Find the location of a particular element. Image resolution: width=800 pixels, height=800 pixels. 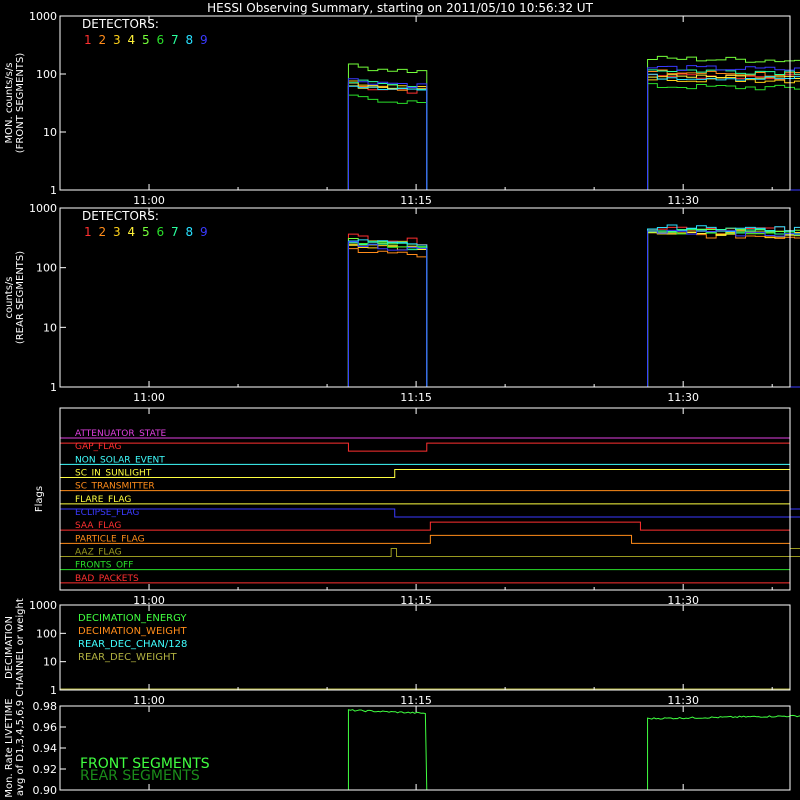

rear-ylabel: (REAR SEGMENTS) is located at coordinates (20, 297).